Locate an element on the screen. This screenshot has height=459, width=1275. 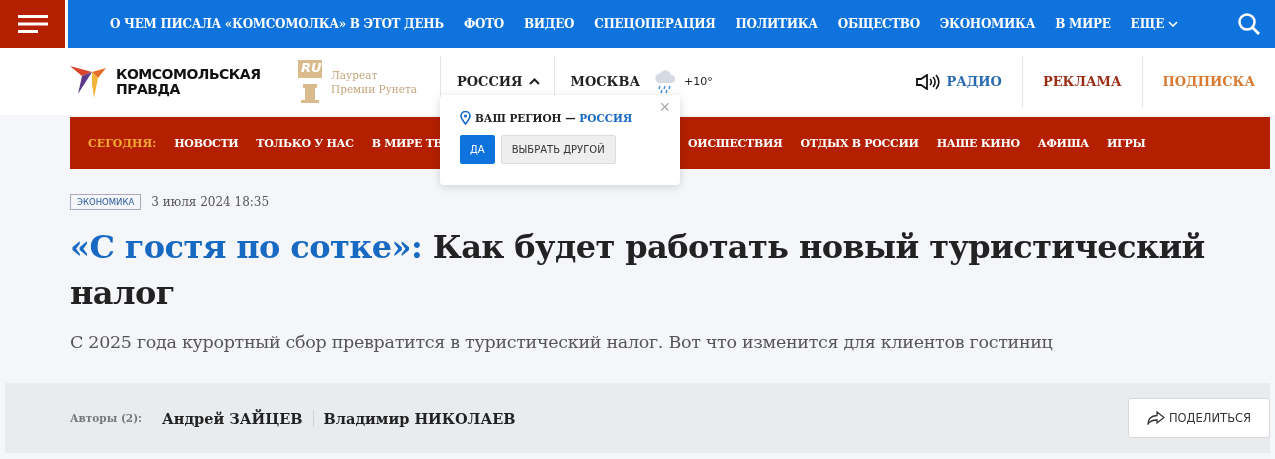
nav-link: ЭКОНОМИКА is located at coordinates (987, 24).